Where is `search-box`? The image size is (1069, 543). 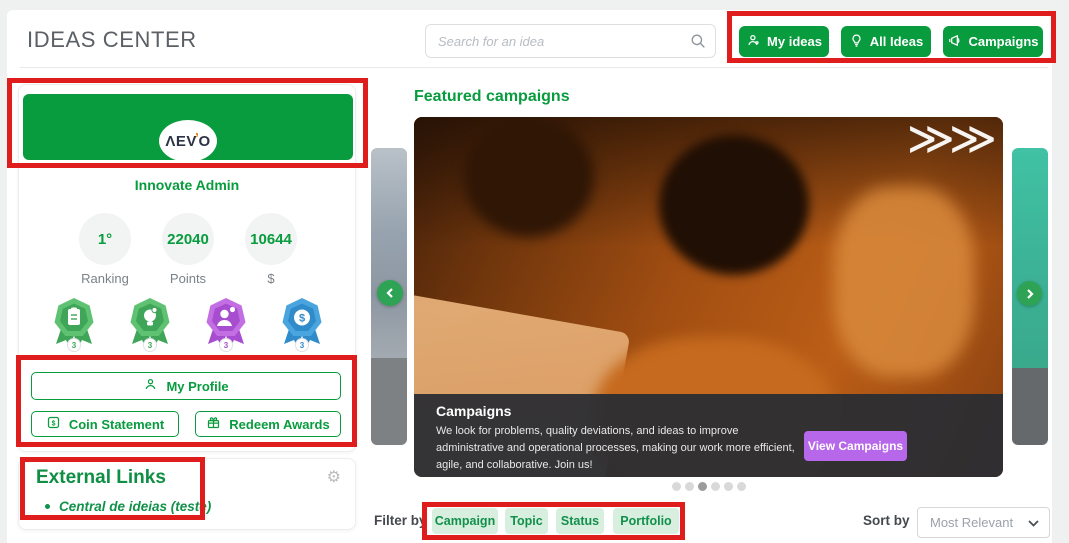 search-box is located at coordinates (570, 41).